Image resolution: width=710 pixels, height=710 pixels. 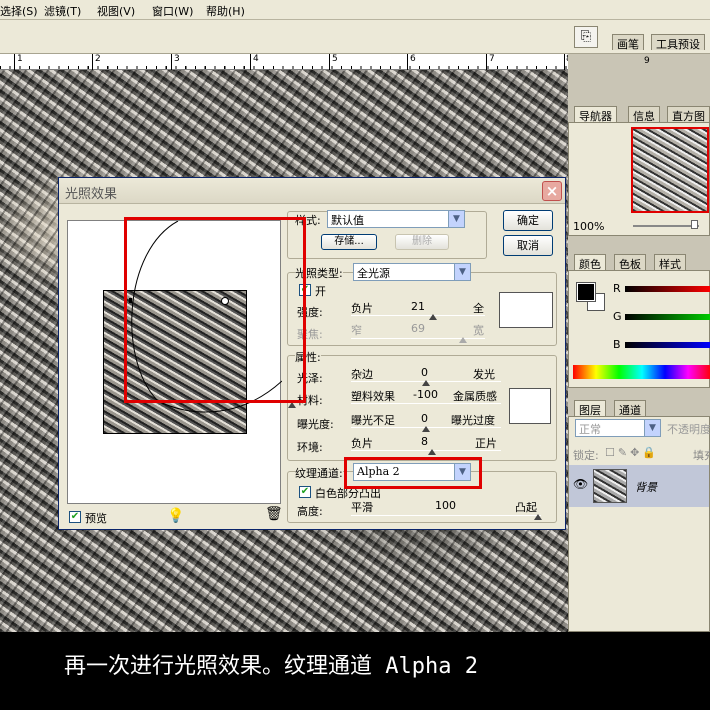 I want to click on navigator-thumbnail, so click(x=670, y=170).